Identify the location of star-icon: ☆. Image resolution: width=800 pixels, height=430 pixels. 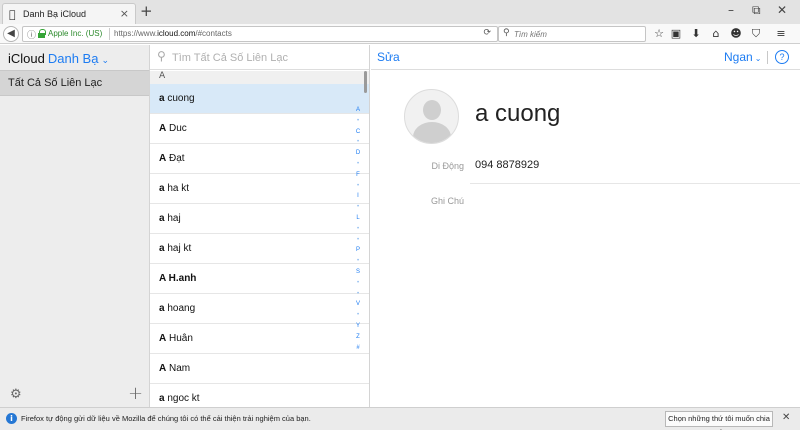
(659, 33).